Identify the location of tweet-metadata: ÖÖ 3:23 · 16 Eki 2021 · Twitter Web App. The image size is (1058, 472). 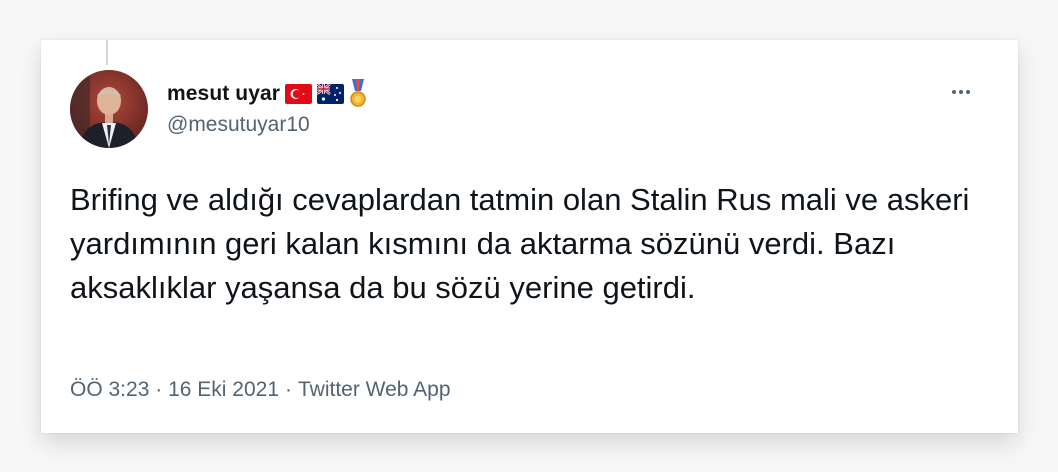
(260, 390).